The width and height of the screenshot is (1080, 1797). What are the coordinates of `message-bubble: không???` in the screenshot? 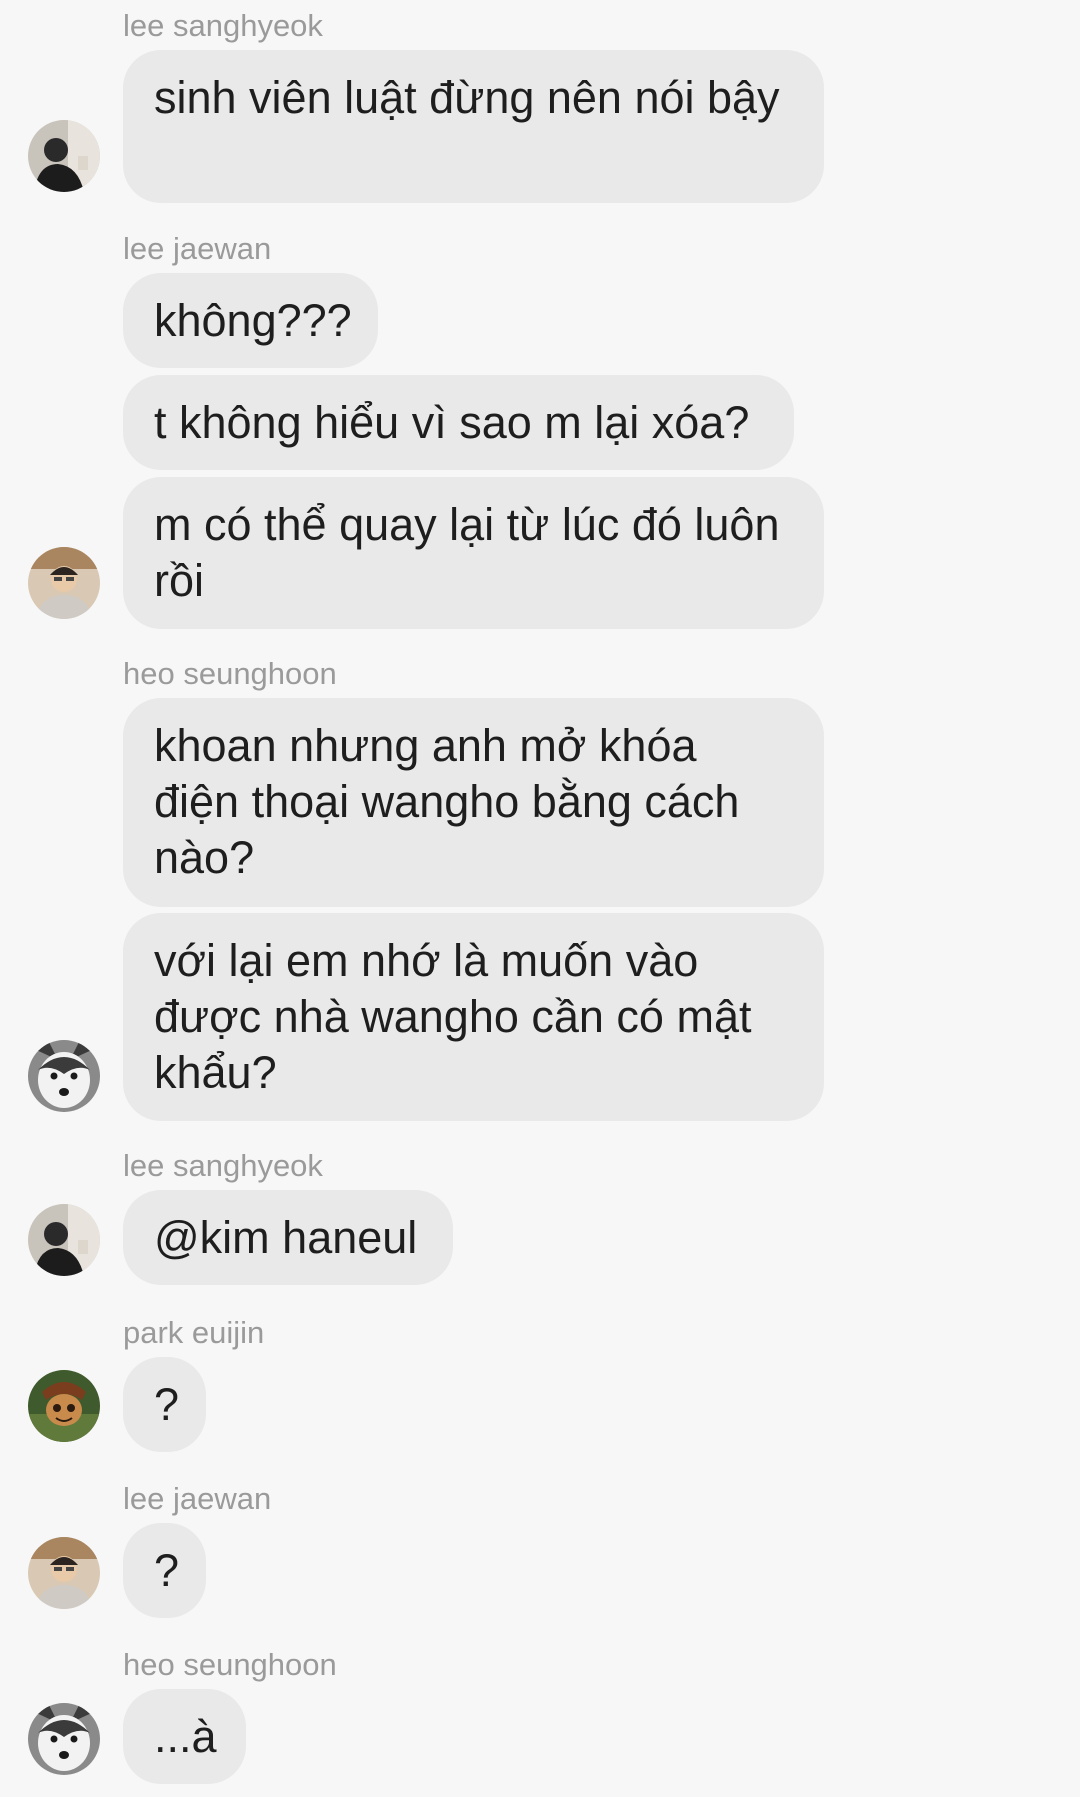 It's located at (250, 320).